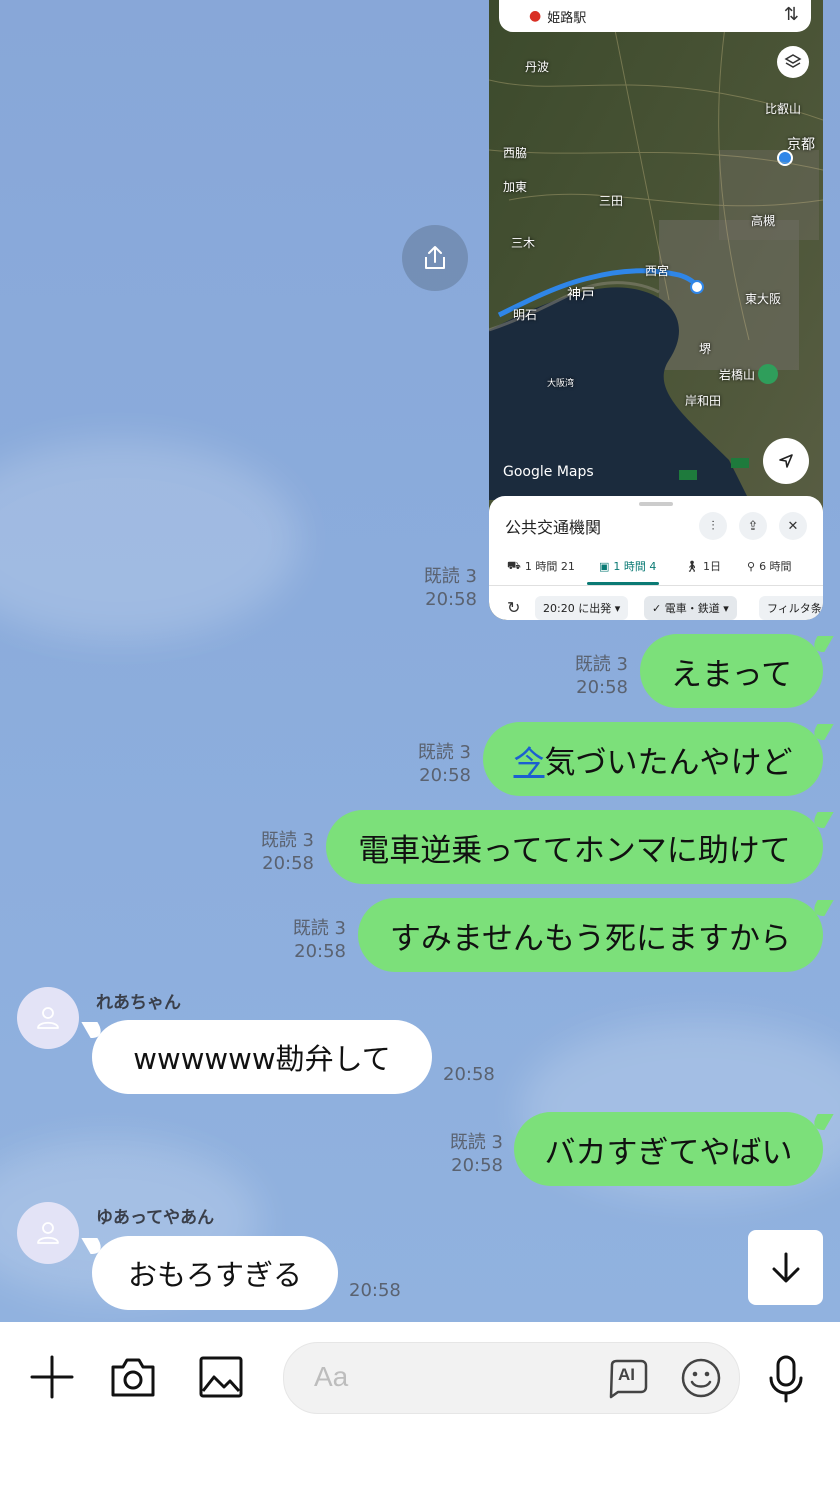 The image size is (840, 1493). Describe the element at coordinates (561, 384) in the screenshot. I see `map-label-osaka-bay: 大阪湾` at that location.